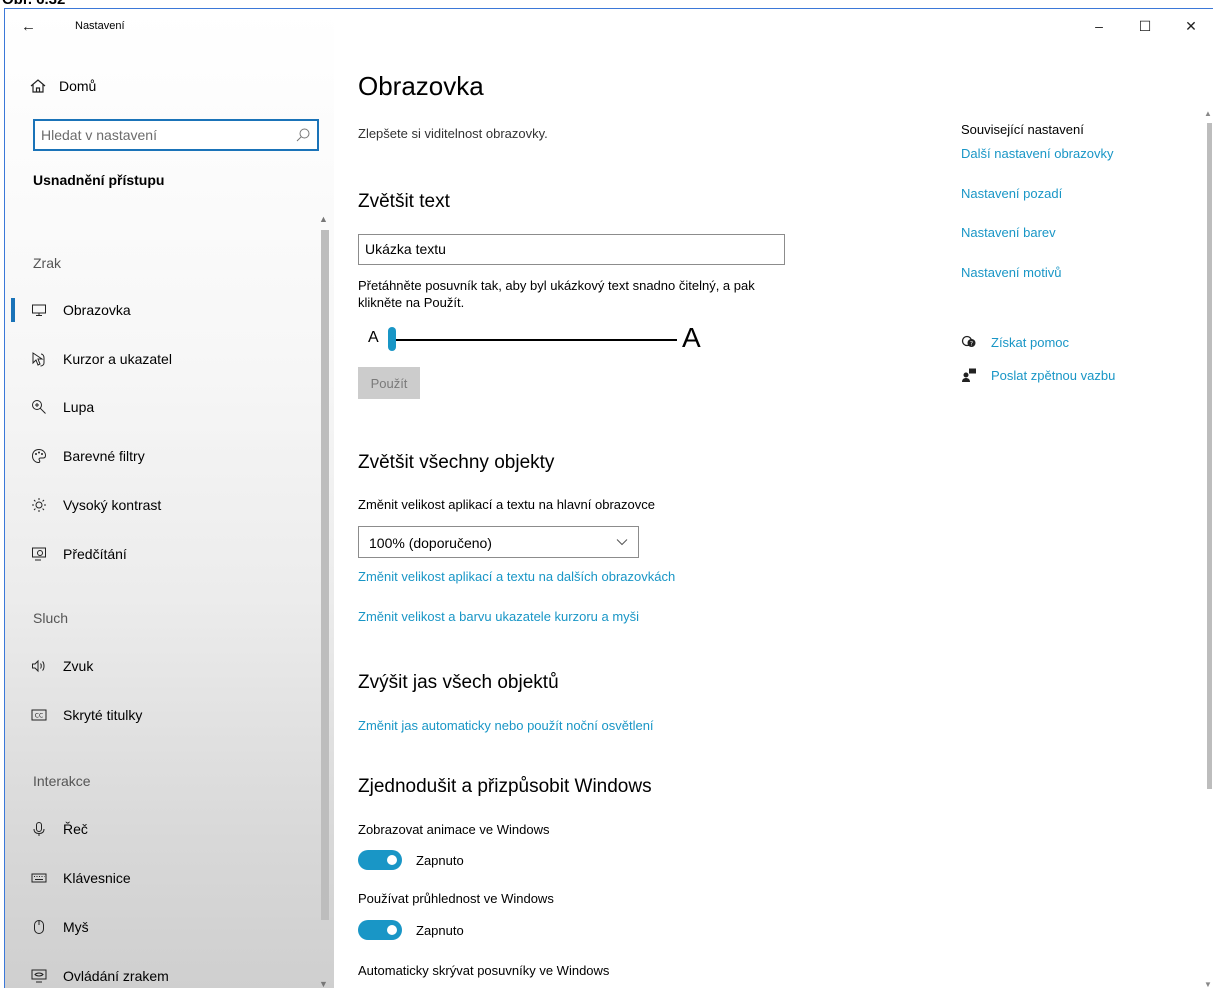 This screenshot has width=1213, height=988. I want to click on sidebar-item-label: Lupa, so click(79, 407).